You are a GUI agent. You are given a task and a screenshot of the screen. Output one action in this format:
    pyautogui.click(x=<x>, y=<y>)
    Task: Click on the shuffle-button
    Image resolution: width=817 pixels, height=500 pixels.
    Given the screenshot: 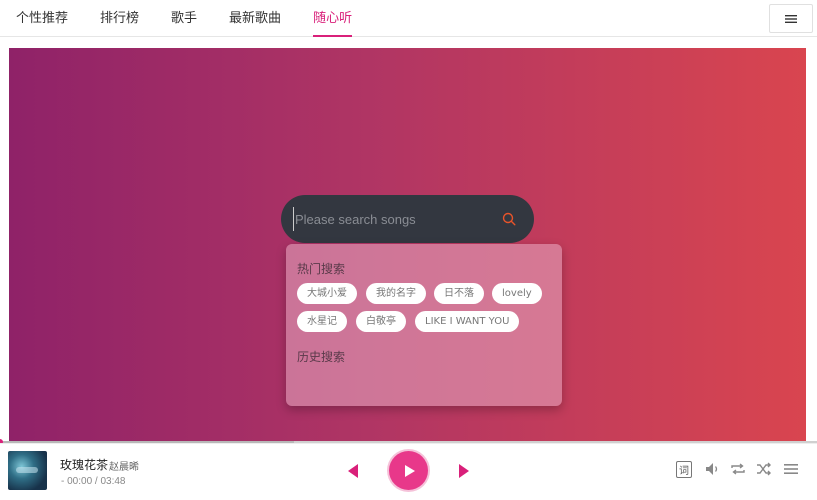 What is the action you would take?
    pyautogui.click(x=764, y=469)
    